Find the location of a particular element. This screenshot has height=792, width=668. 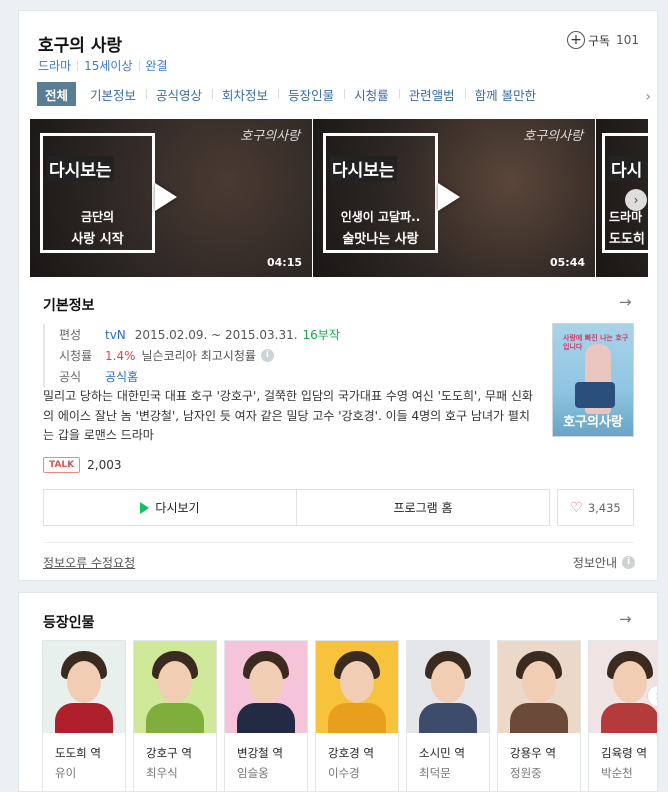

basic-info-title: 기본정보 is located at coordinates (69, 305).